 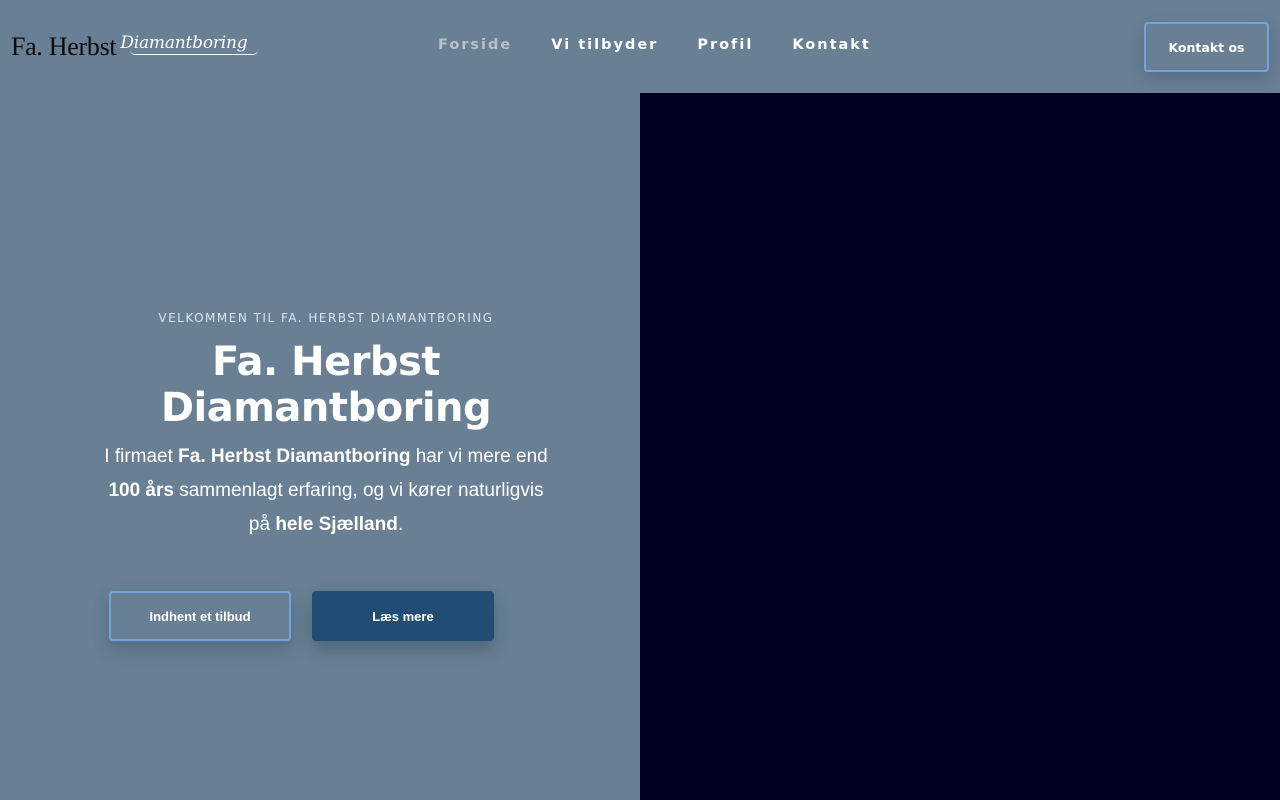 What do you see at coordinates (479, 456) in the screenshot?
I see `hero-desc-part-2: har vi mere end` at bounding box center [479, 456].